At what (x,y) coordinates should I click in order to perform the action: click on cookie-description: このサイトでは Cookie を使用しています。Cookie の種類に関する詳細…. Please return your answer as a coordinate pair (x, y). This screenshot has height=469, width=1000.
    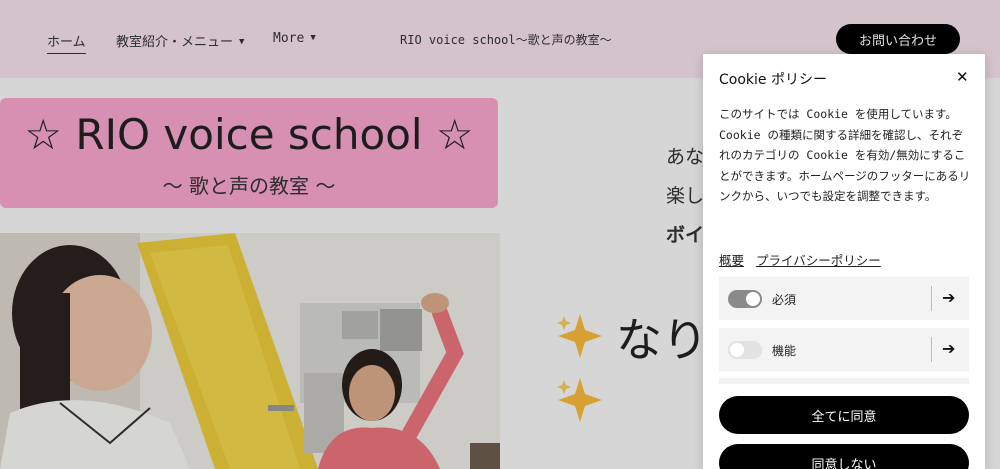
    Looking at the image, I should click on (845, 155).